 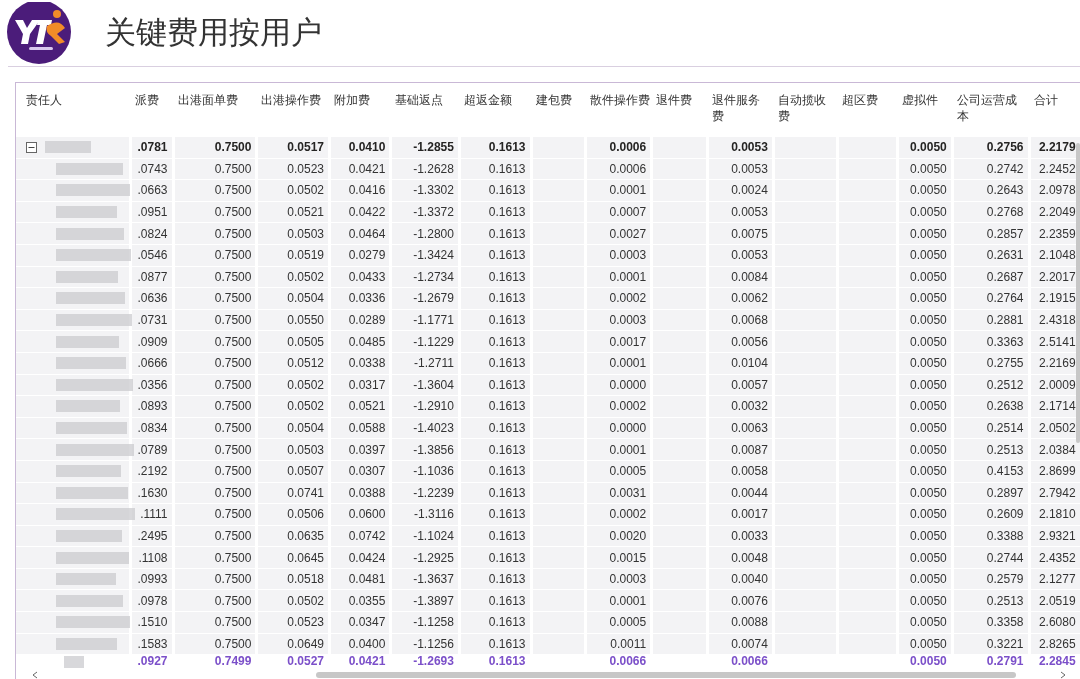 I want to click on table-cell: .0356, so click(x=152, y=384).